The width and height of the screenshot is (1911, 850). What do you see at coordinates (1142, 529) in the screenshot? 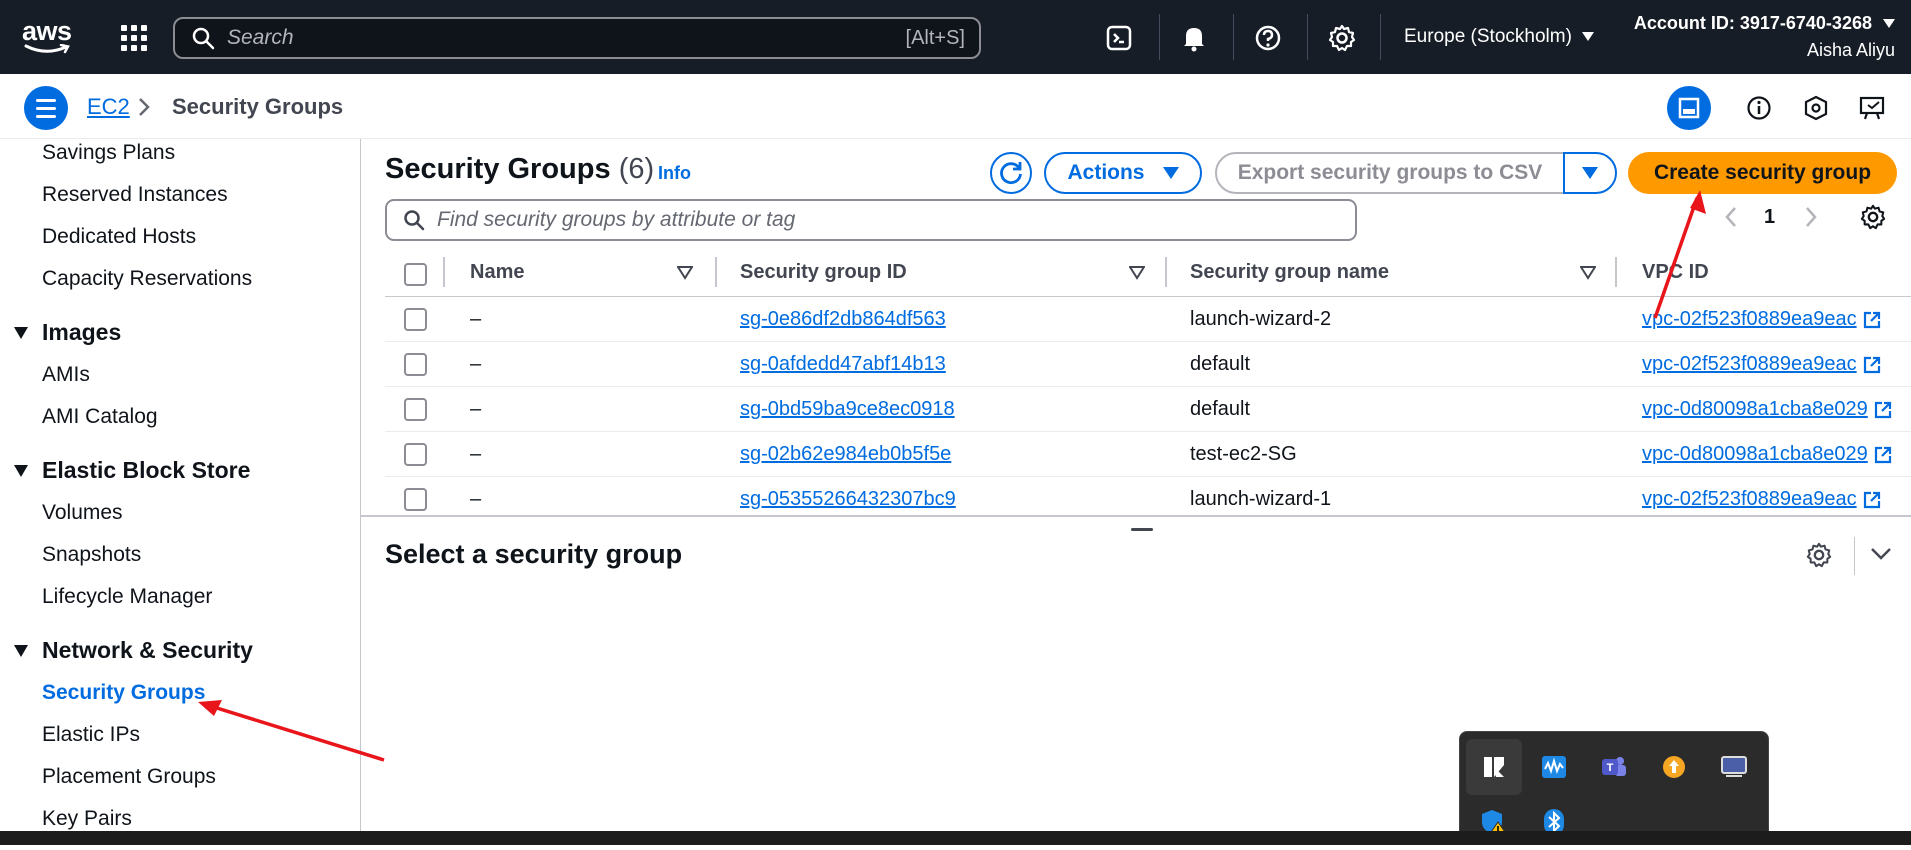
I see `split-panel-resize-handle` at bounding box center [1142, 529].